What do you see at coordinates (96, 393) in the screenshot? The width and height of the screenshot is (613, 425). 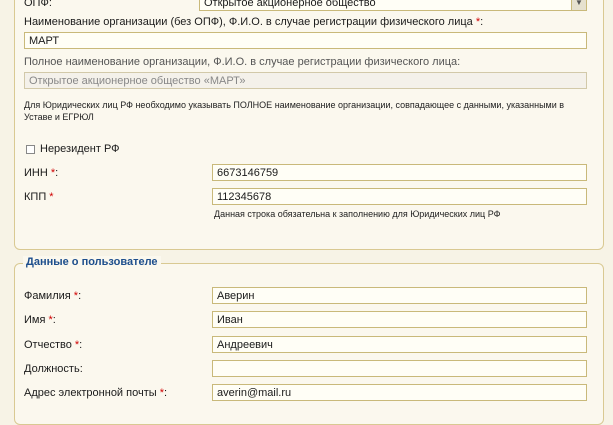 I see `email-label: Адрес электронной почты *:` at bounding box center [96, 393].